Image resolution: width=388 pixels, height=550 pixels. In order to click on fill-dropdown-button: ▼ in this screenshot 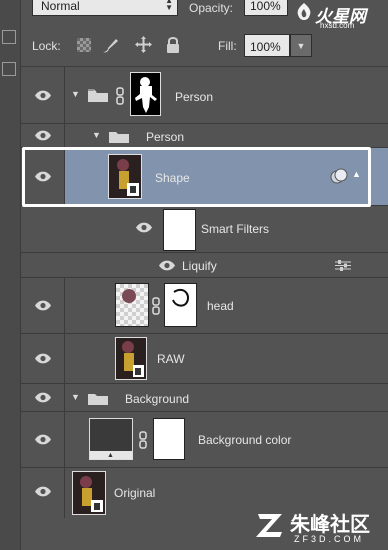, I will do `click(301, 45)`.